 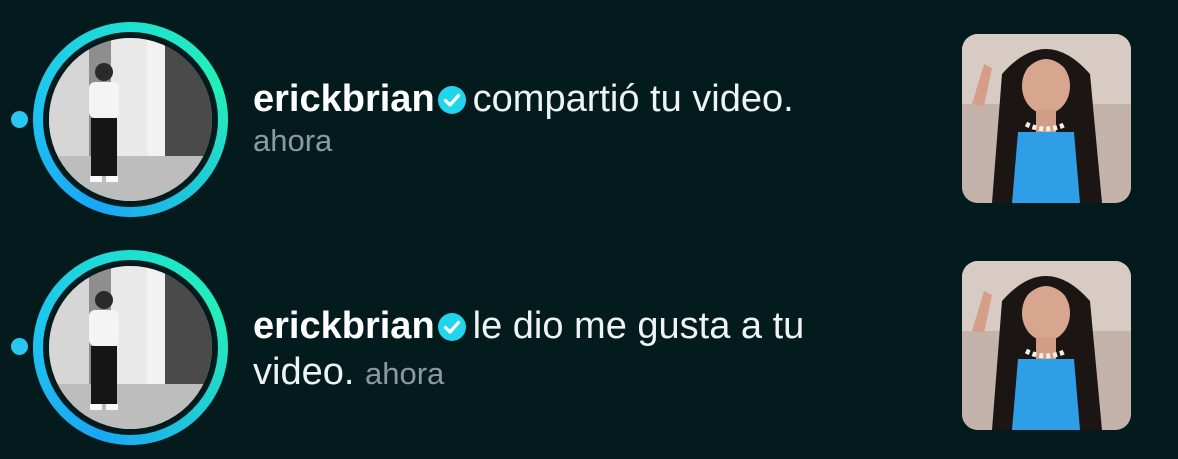 I want to click on notification-action-text-cont: video., so click(x=304, y=372).